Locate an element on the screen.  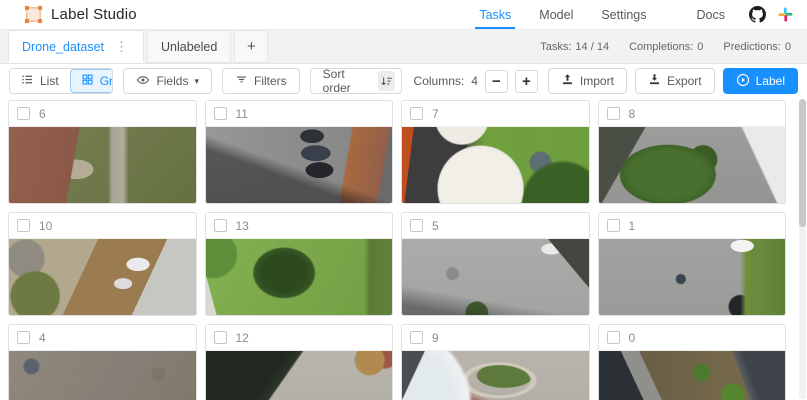
columns-value: 4 is located at coordinates (474, 81).